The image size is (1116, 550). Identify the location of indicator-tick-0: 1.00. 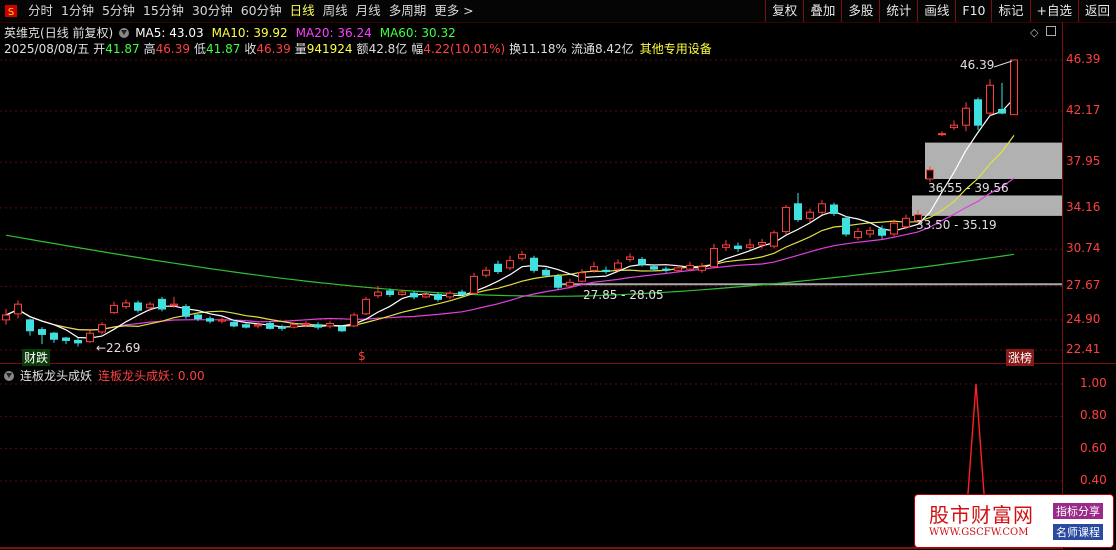
(1093, 383).